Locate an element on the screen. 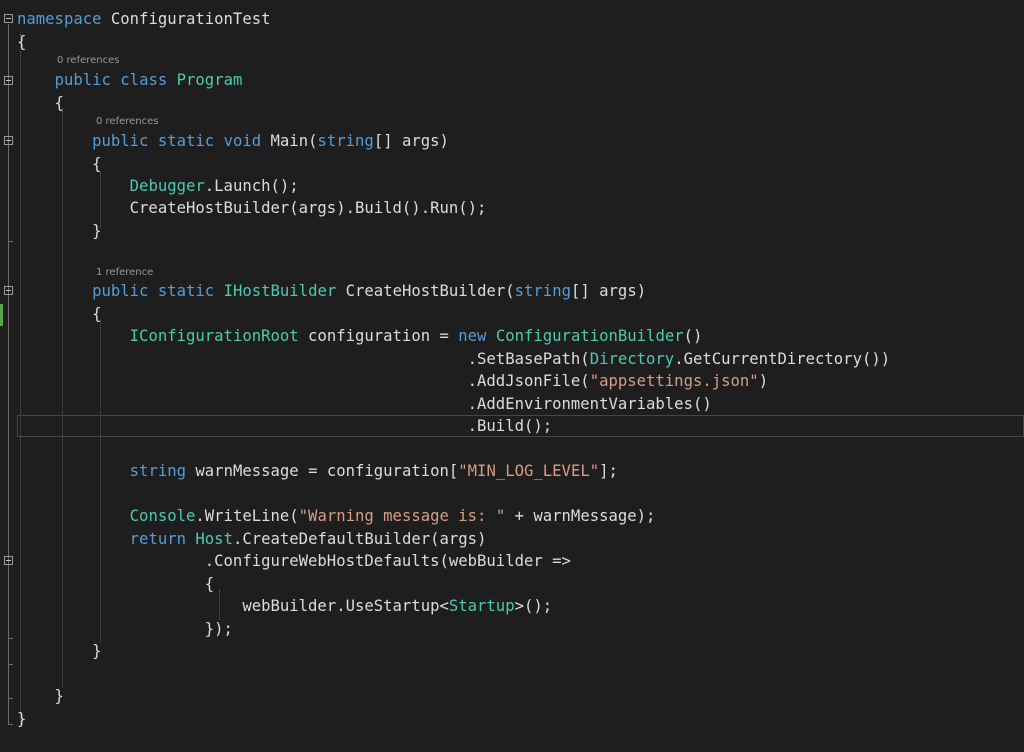  codelens-createhostbuilder-references: 1 reference is located at coordinates (124, 273).